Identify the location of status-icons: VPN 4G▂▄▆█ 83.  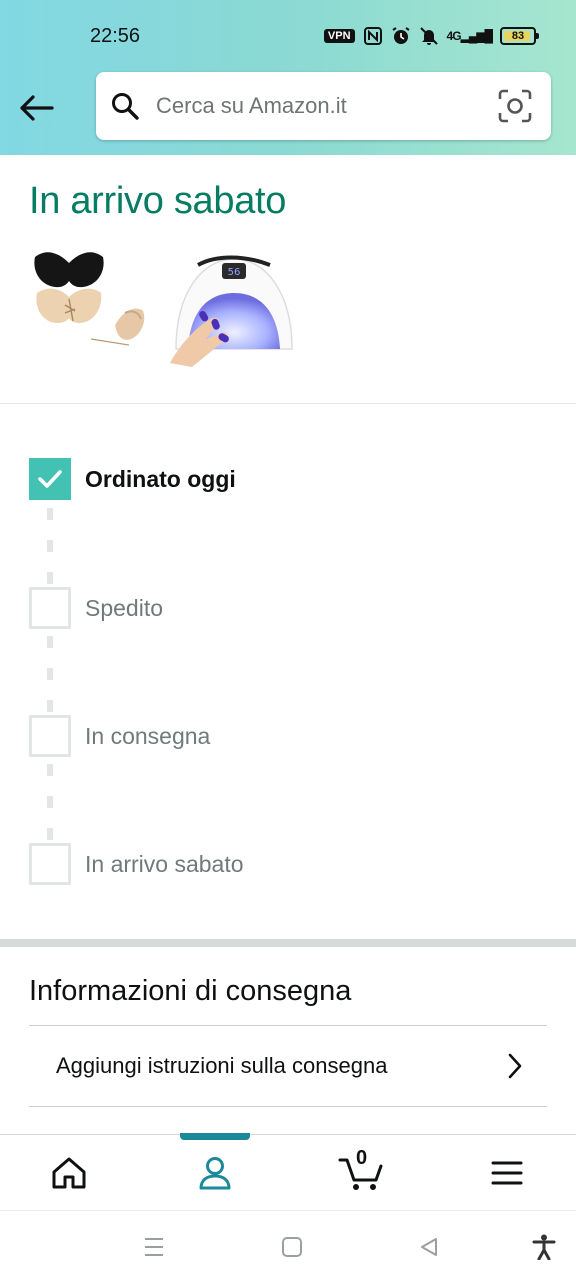
(431, 36).